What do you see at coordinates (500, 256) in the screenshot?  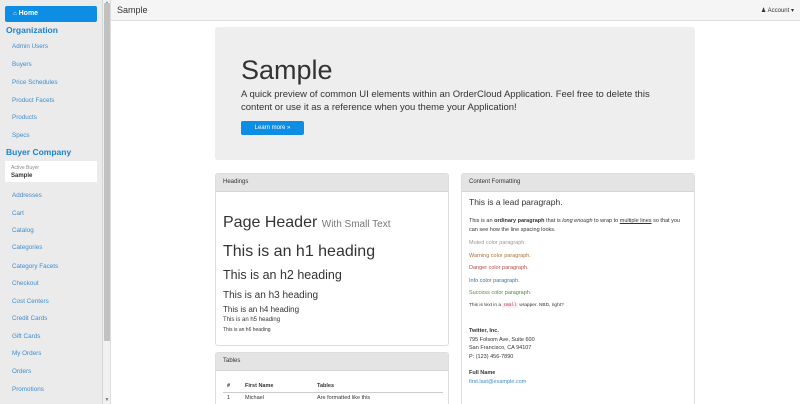 I see `warning-paragraph: Warning color paragraph.` at bounding box center [500, 256].